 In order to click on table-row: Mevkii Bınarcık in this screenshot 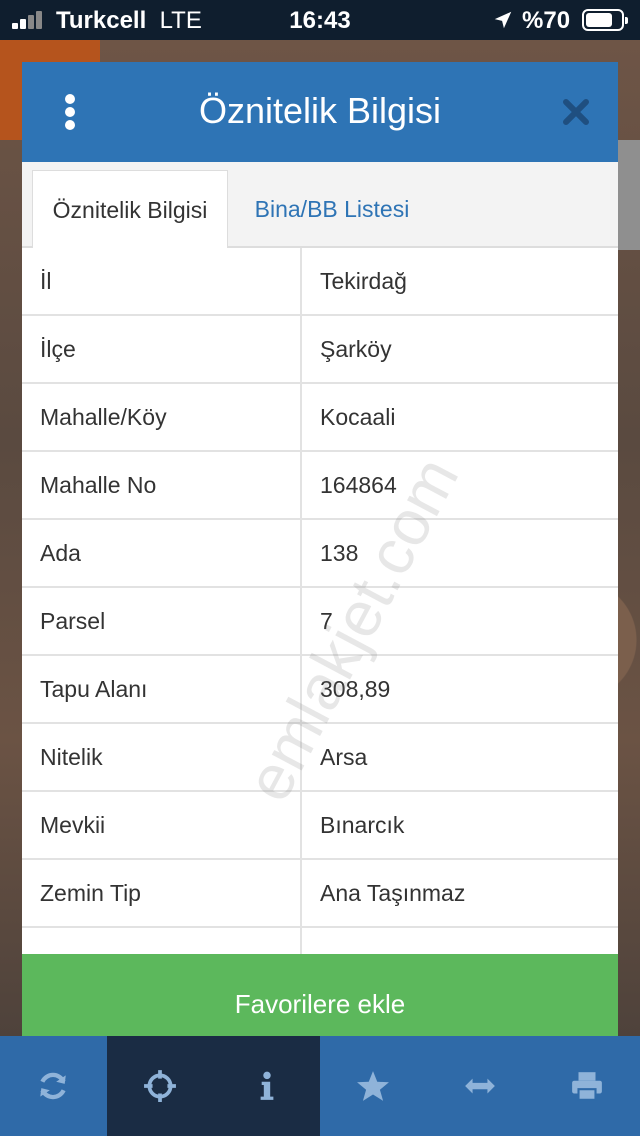, I will do `click(320, 826)`.